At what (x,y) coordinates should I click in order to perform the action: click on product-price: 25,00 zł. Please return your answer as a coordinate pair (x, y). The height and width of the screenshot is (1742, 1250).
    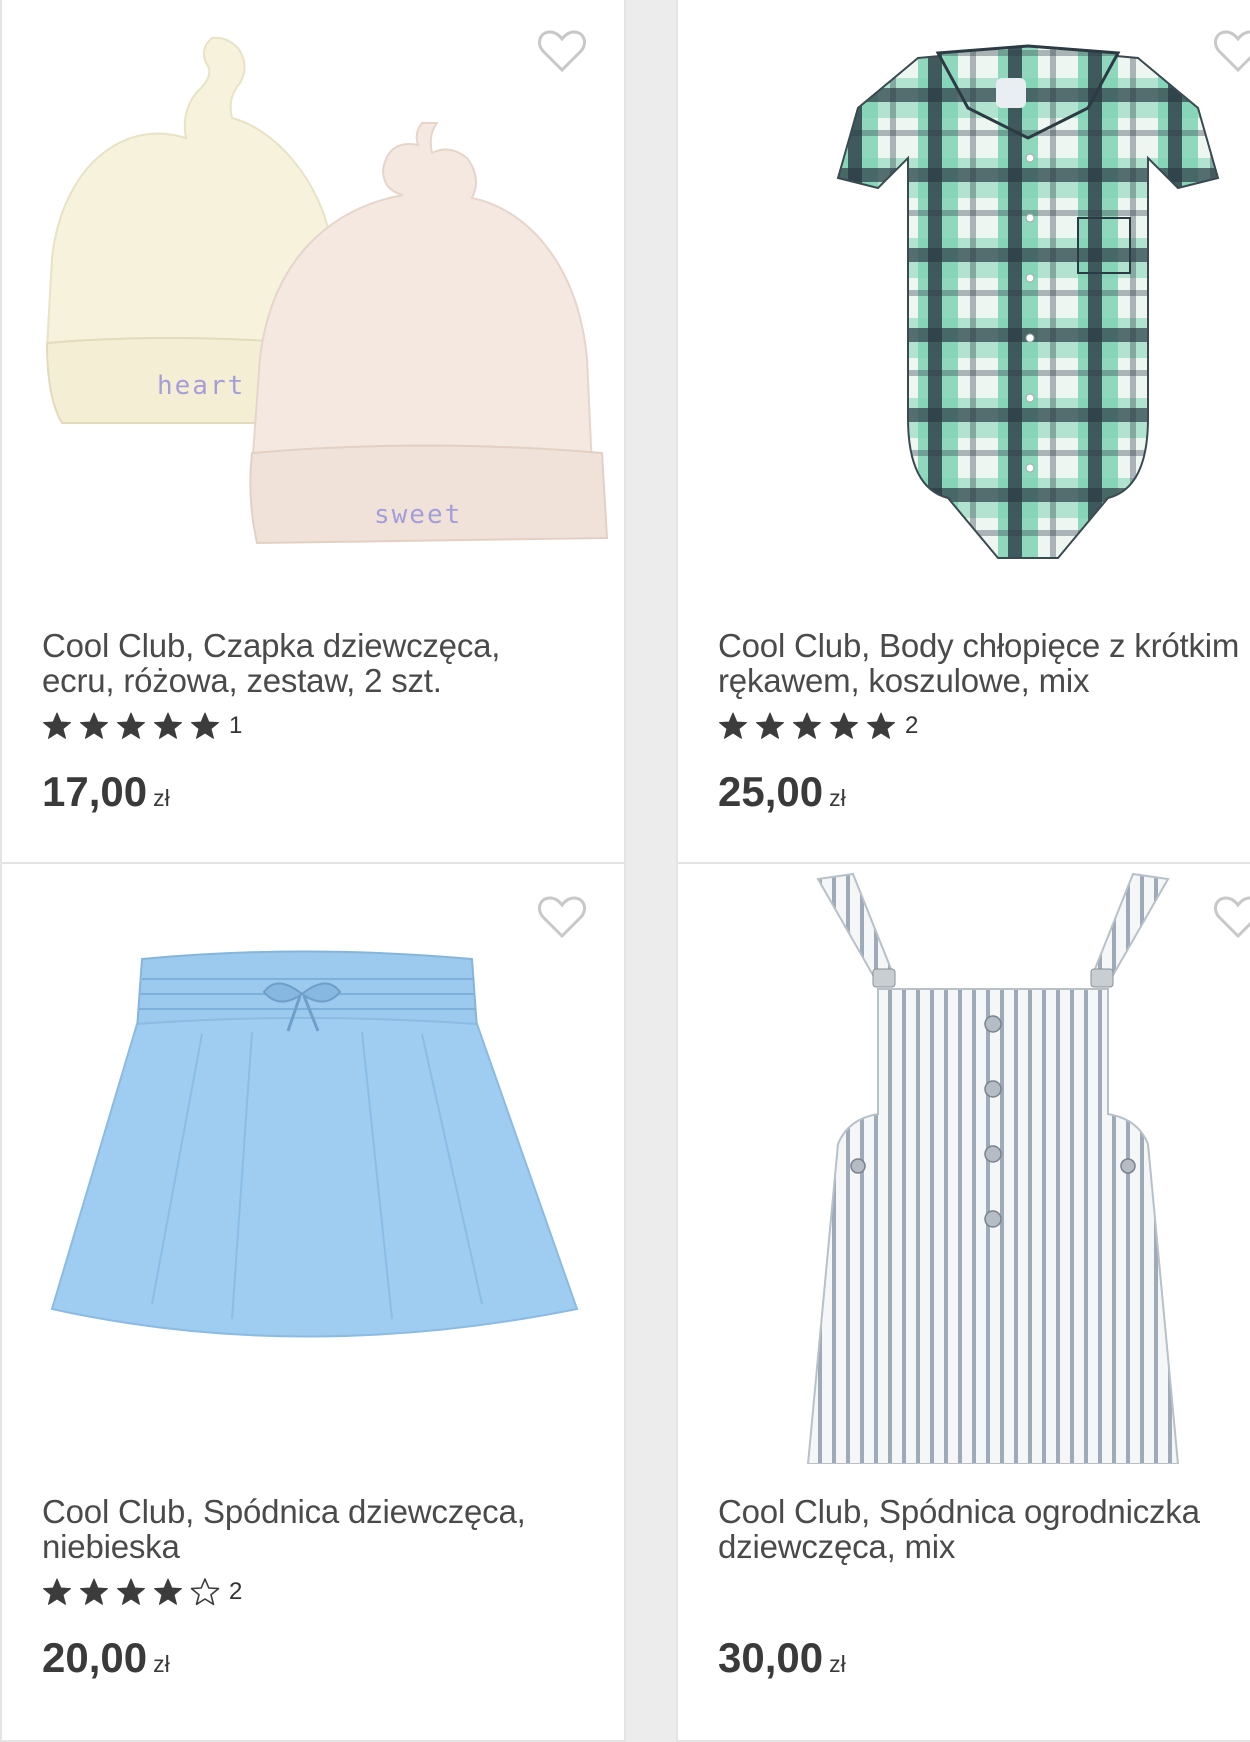
    Looking at the image, I should click on (782, 792).